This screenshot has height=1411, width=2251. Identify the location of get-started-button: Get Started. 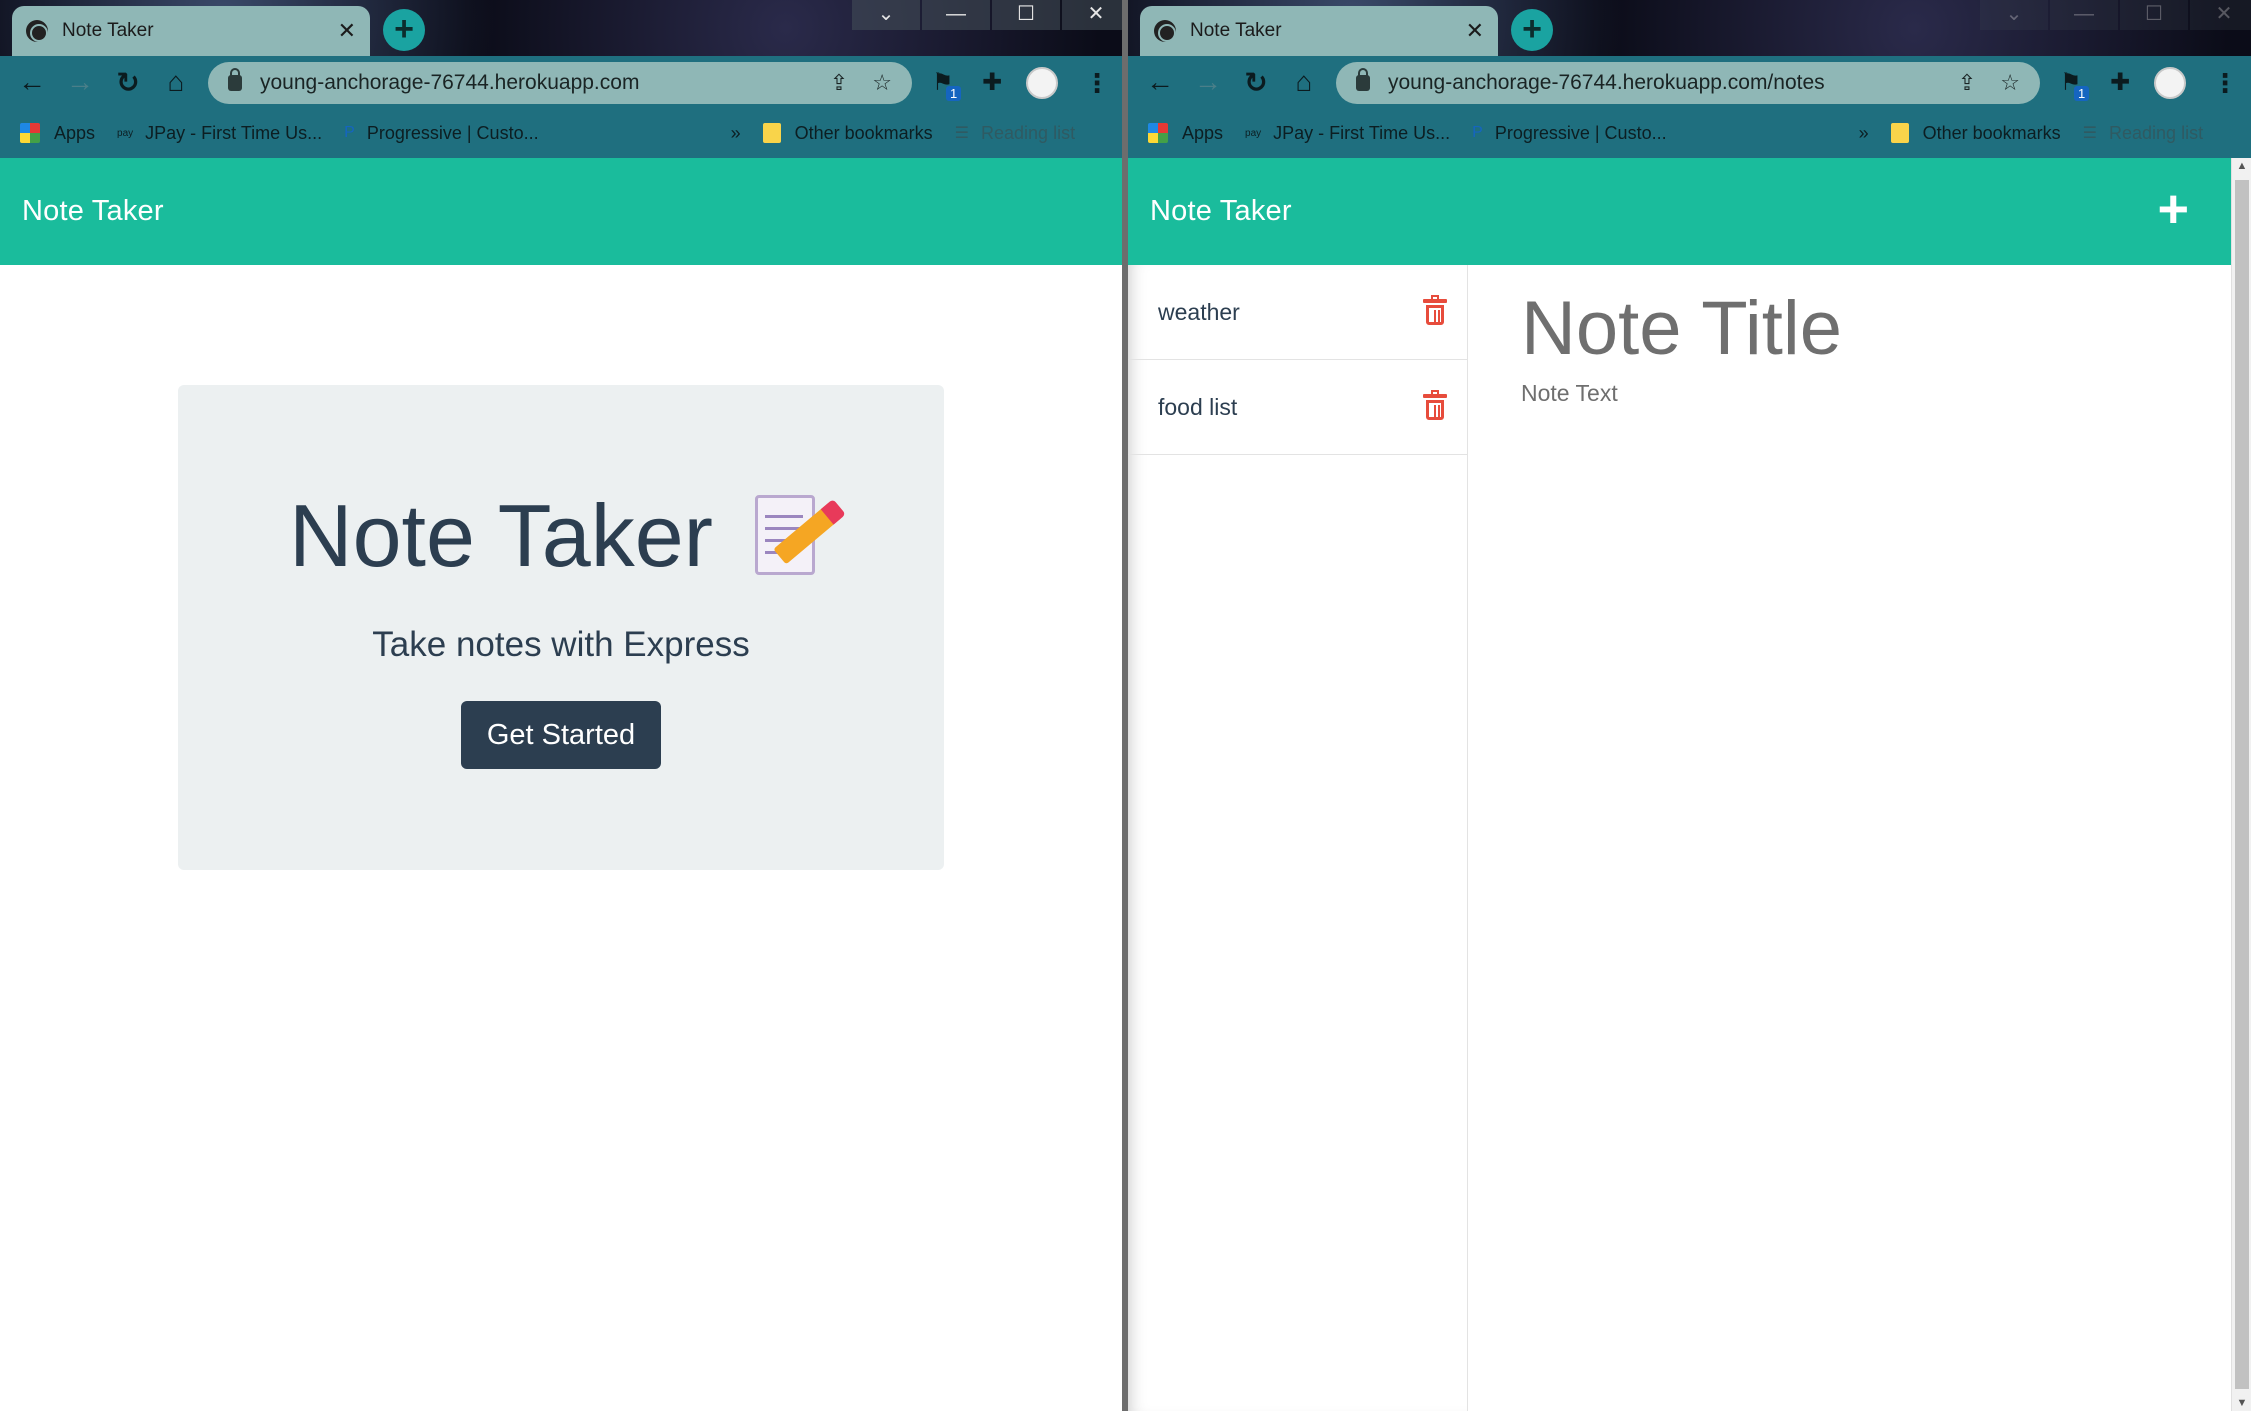
(561, 735).